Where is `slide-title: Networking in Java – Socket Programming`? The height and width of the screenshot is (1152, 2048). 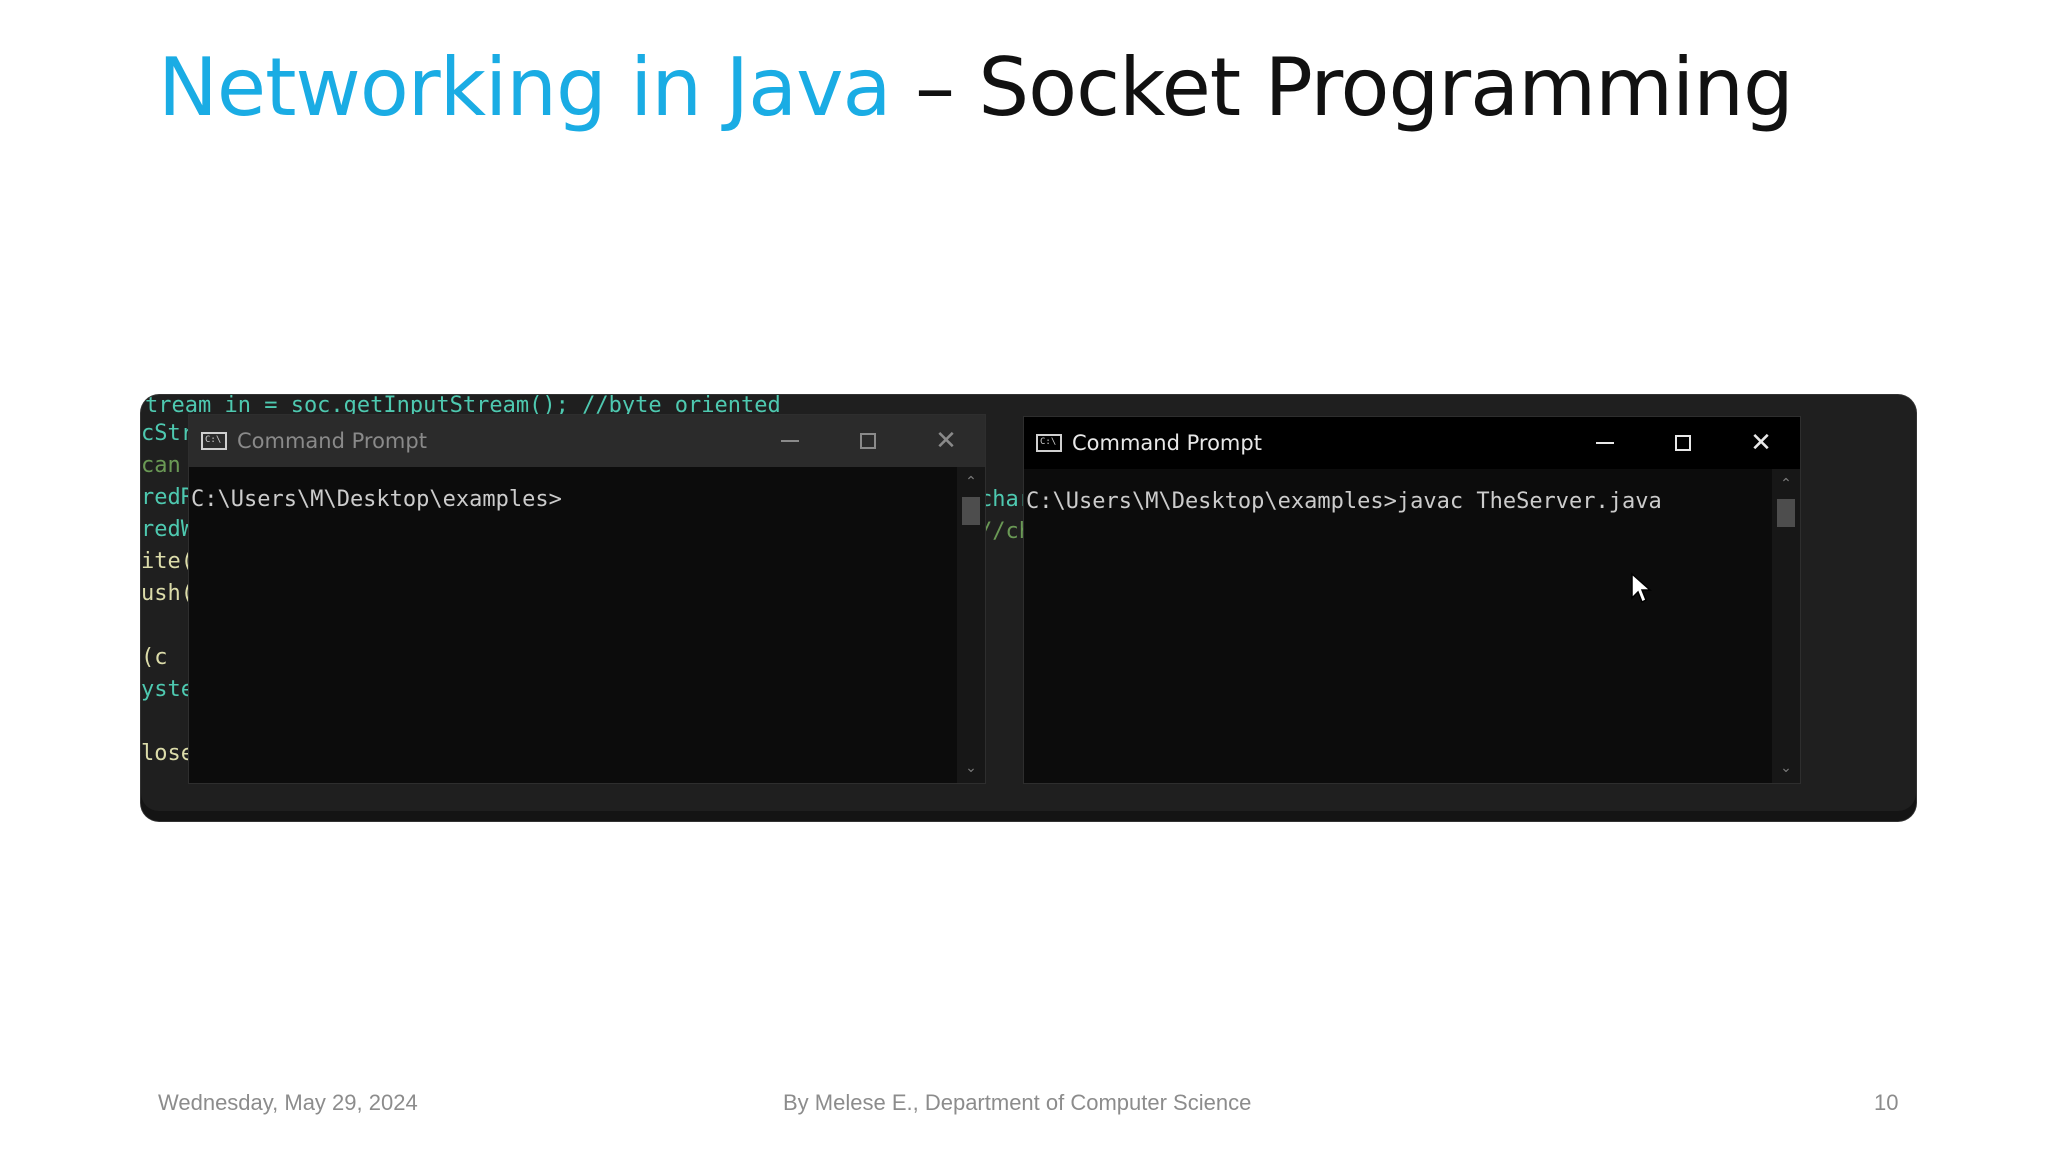 slide-title: Networking in Java – Socket Programming is located at coordinates (976, 88).